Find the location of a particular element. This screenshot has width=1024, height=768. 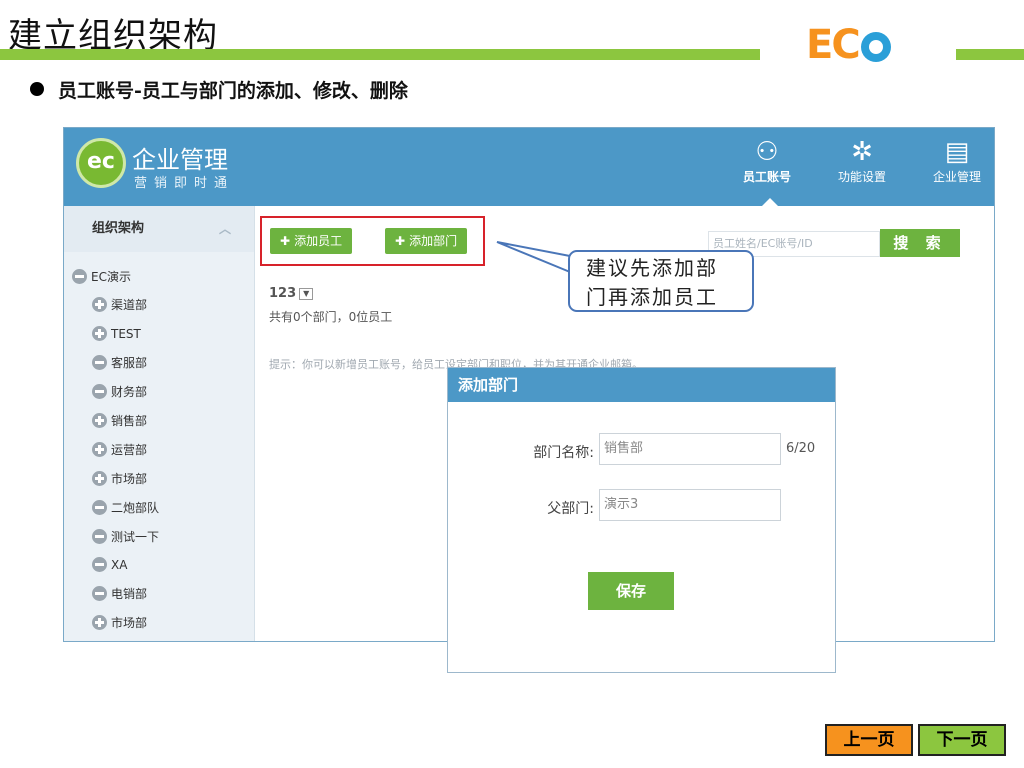

tree-item: 电销部 is located at coordinates (119, 594).